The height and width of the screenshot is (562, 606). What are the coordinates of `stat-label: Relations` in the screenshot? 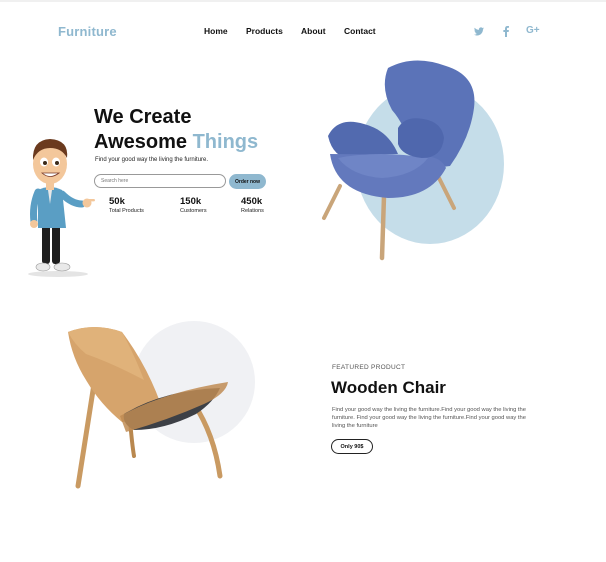 It's located at (252, 211).